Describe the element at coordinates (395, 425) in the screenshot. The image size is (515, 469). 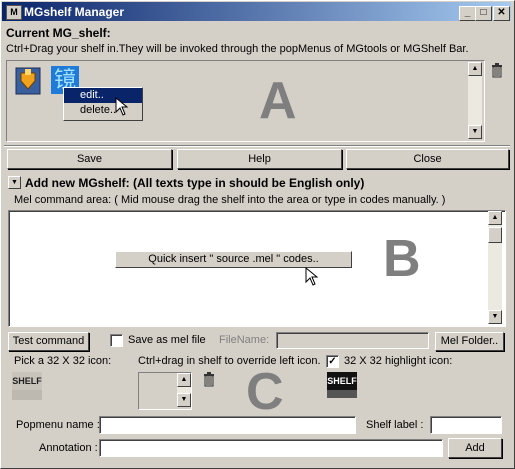
I see `shelf-label-label: Shelf label :` at that location.